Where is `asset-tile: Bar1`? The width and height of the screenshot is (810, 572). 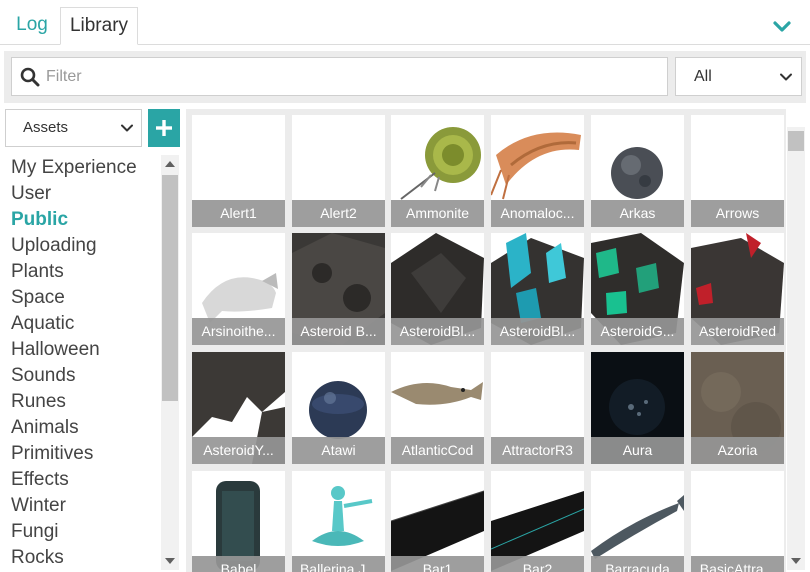 asset-tile: Bar1 is located at coordinates (437, 521).